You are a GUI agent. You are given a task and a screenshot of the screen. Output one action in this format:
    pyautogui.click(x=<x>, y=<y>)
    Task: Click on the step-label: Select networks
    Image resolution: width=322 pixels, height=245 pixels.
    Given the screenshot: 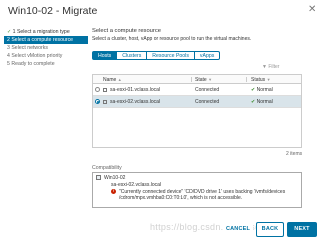 What is the action you would take?
    pyautogui.click(x=29, y=48)
    